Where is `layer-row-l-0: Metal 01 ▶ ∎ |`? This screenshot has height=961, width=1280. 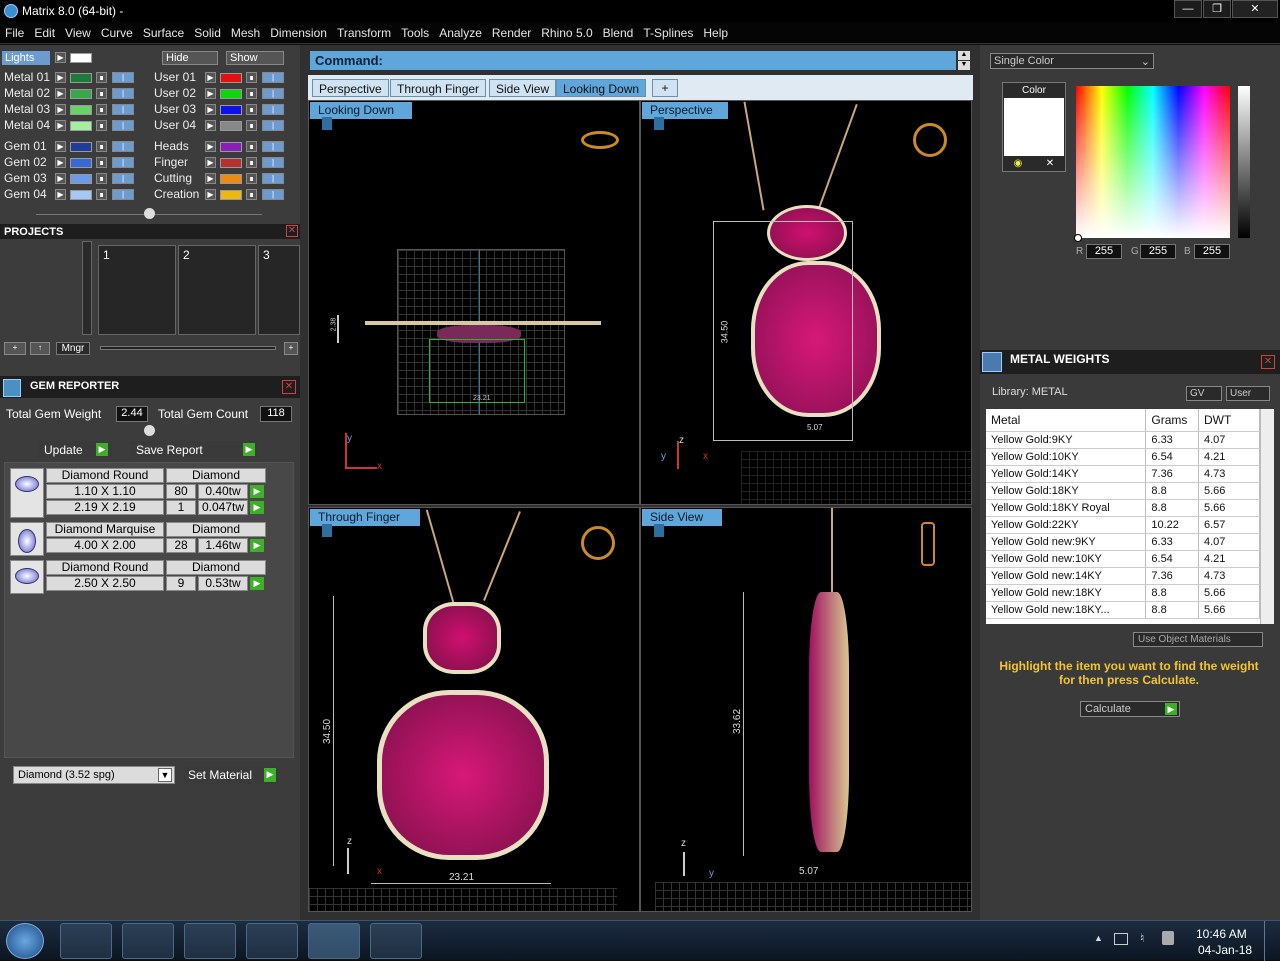 layer-row-l-0: Metal 01 ▶ ∎ | is located at coordinates (74, 77).